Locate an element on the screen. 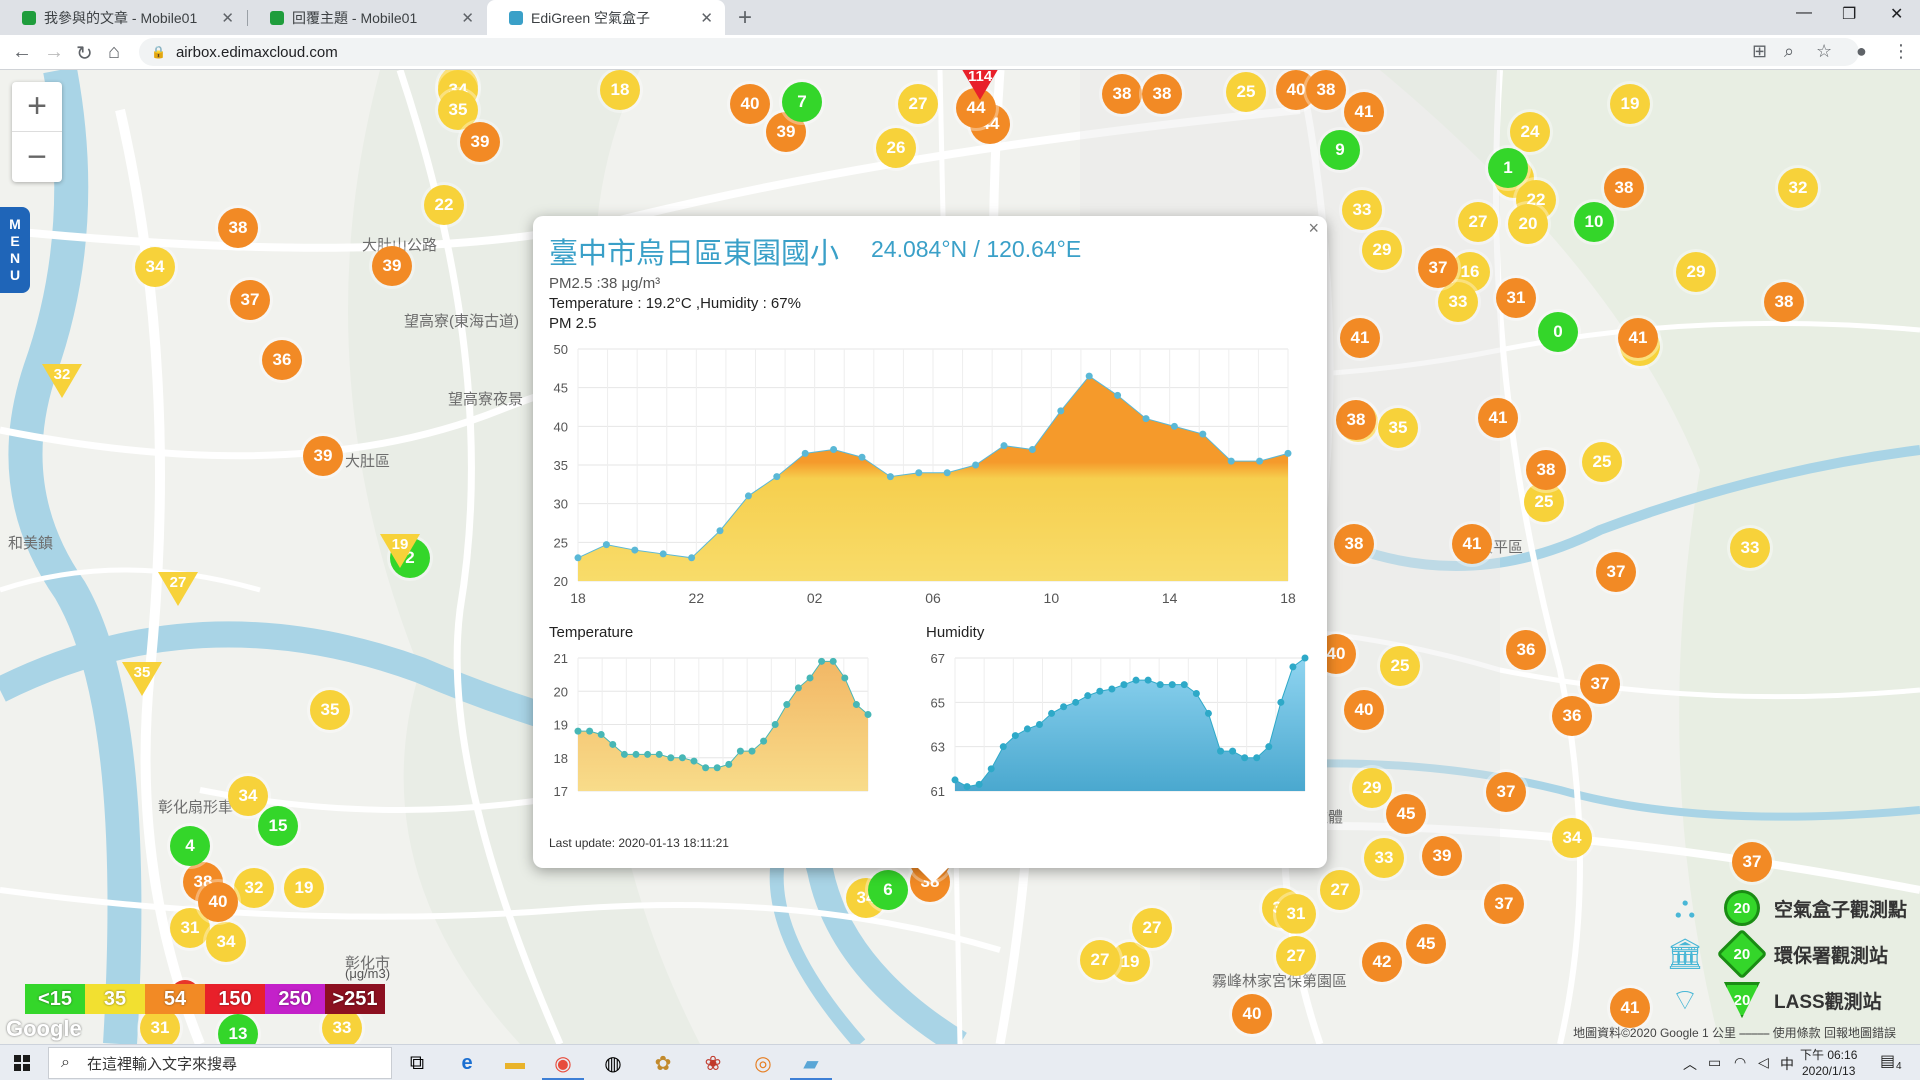 This screenshot has height=1080, width=1920. app-icon-3: ❀ is located at coordinates (713, 1063).